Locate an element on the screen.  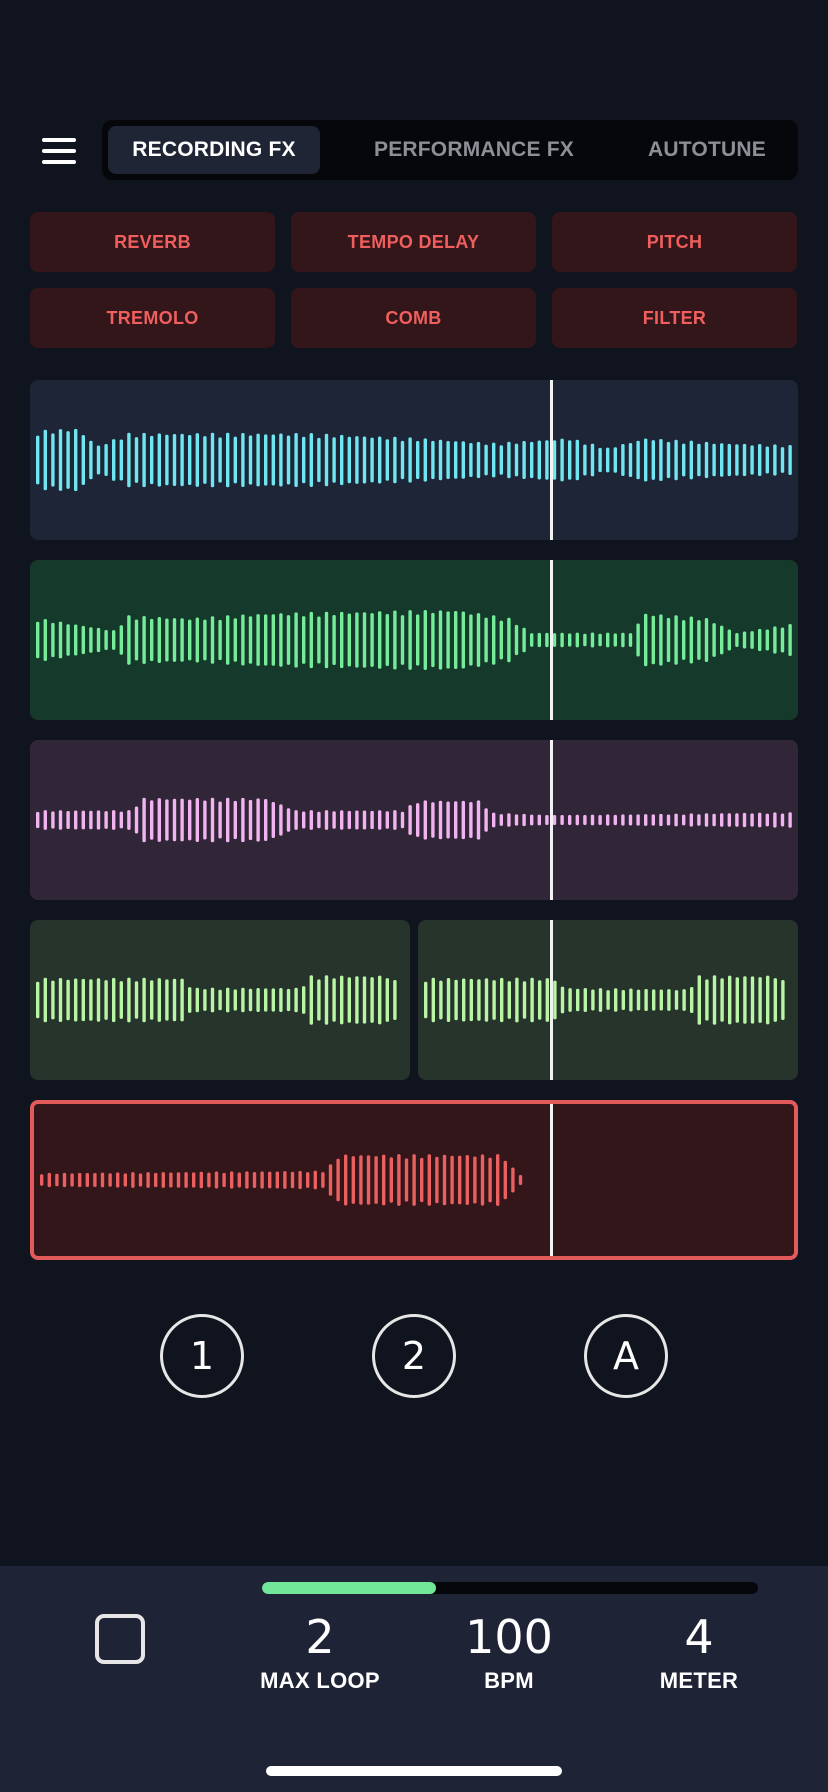
tab-autotune: AUTOTUNE is located at coordinates (707, 150).